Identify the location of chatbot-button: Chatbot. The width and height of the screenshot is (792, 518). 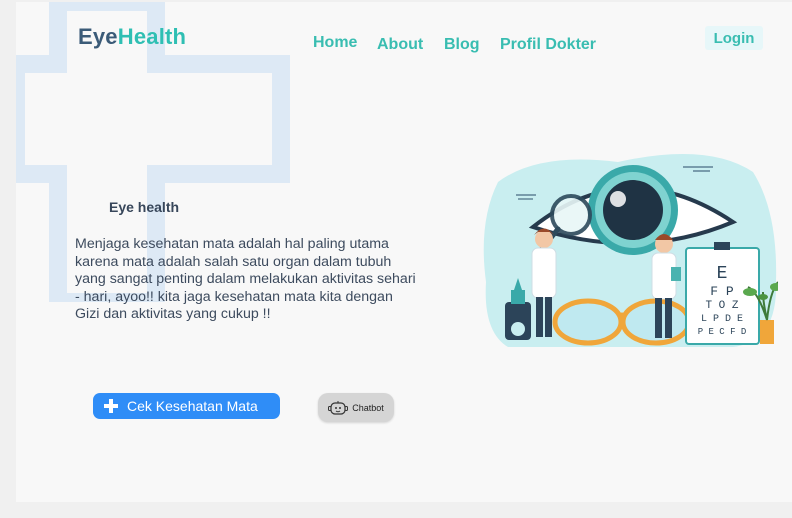
(356, 407).